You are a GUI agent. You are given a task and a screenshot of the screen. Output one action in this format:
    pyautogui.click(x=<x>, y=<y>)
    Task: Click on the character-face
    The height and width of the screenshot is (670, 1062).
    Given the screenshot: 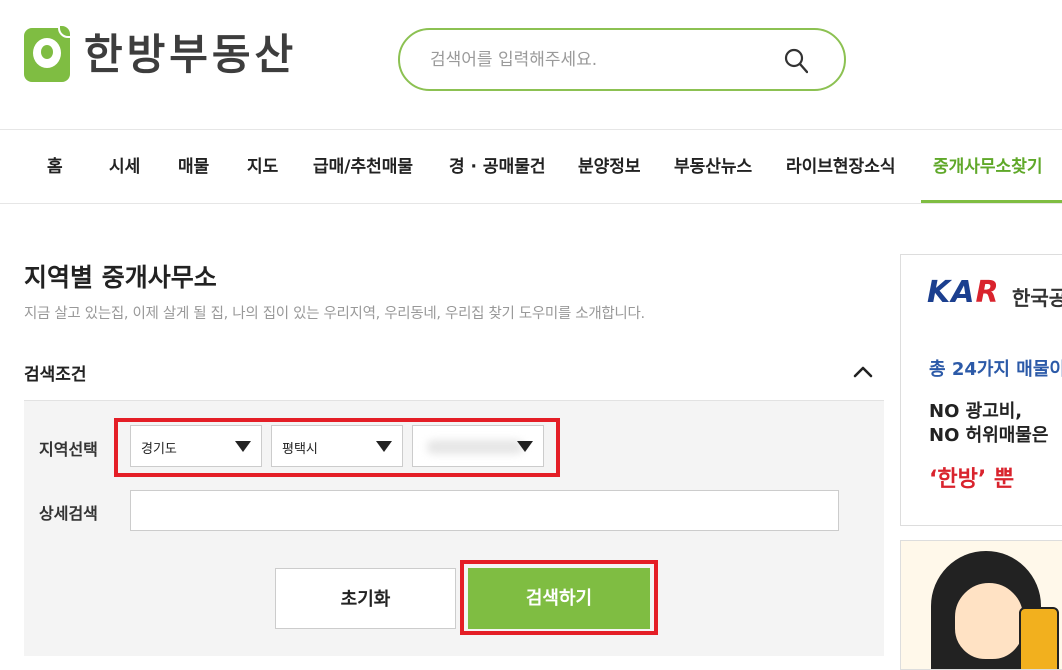 What is the action you would take?
    pyautogui.click(x=989, y=621)
    